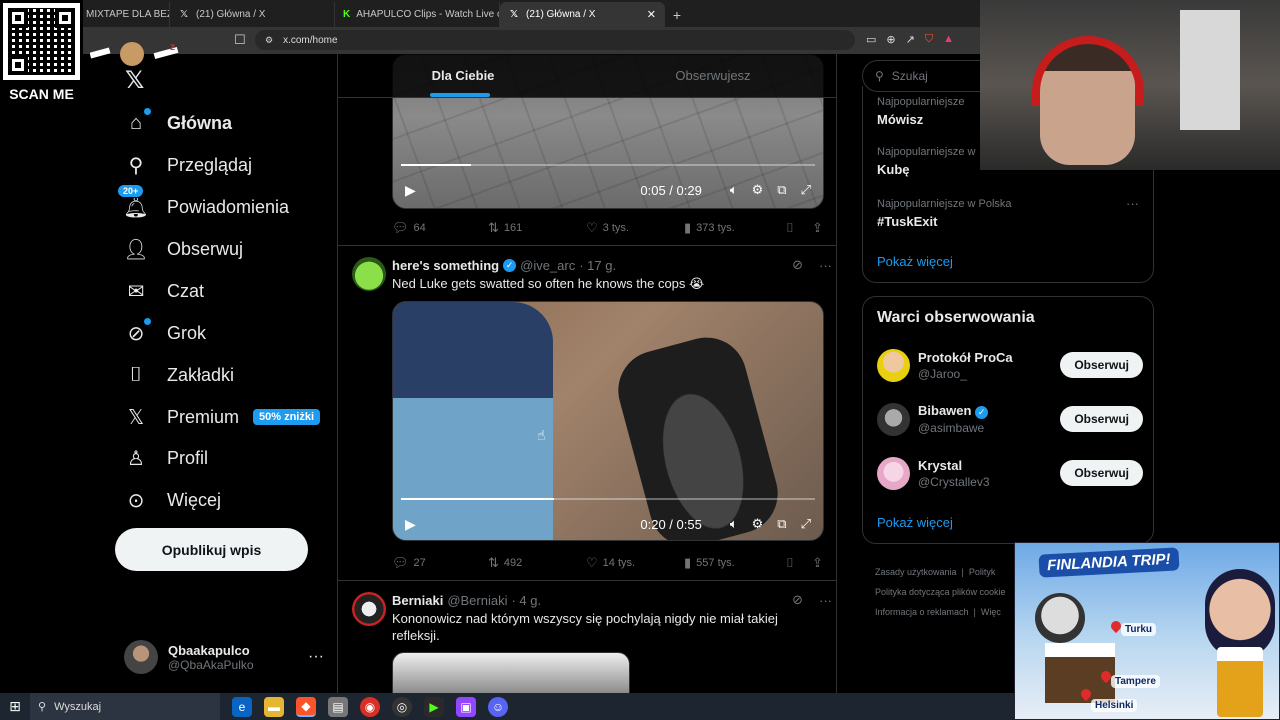  Describe the element at coordinates (224, 657) in the screenshot. I see `account-switcher: Qbaakapulco @QbaAkaPulko ···` at that location.